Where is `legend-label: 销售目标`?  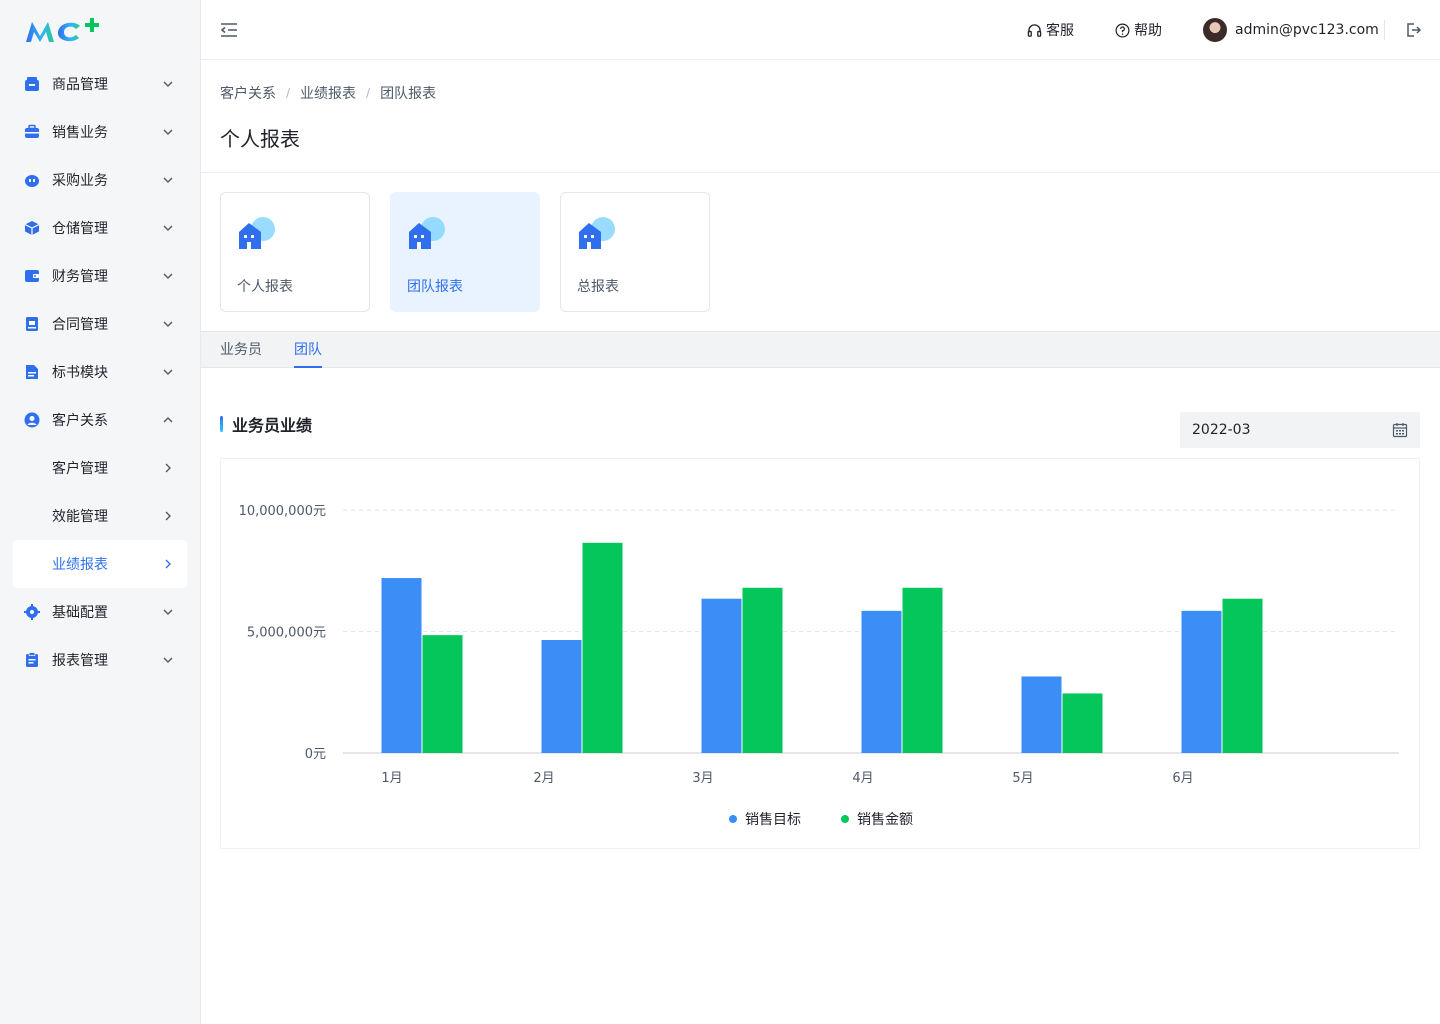 legend-label: 销售目标 is located at coordinates (773, 820).